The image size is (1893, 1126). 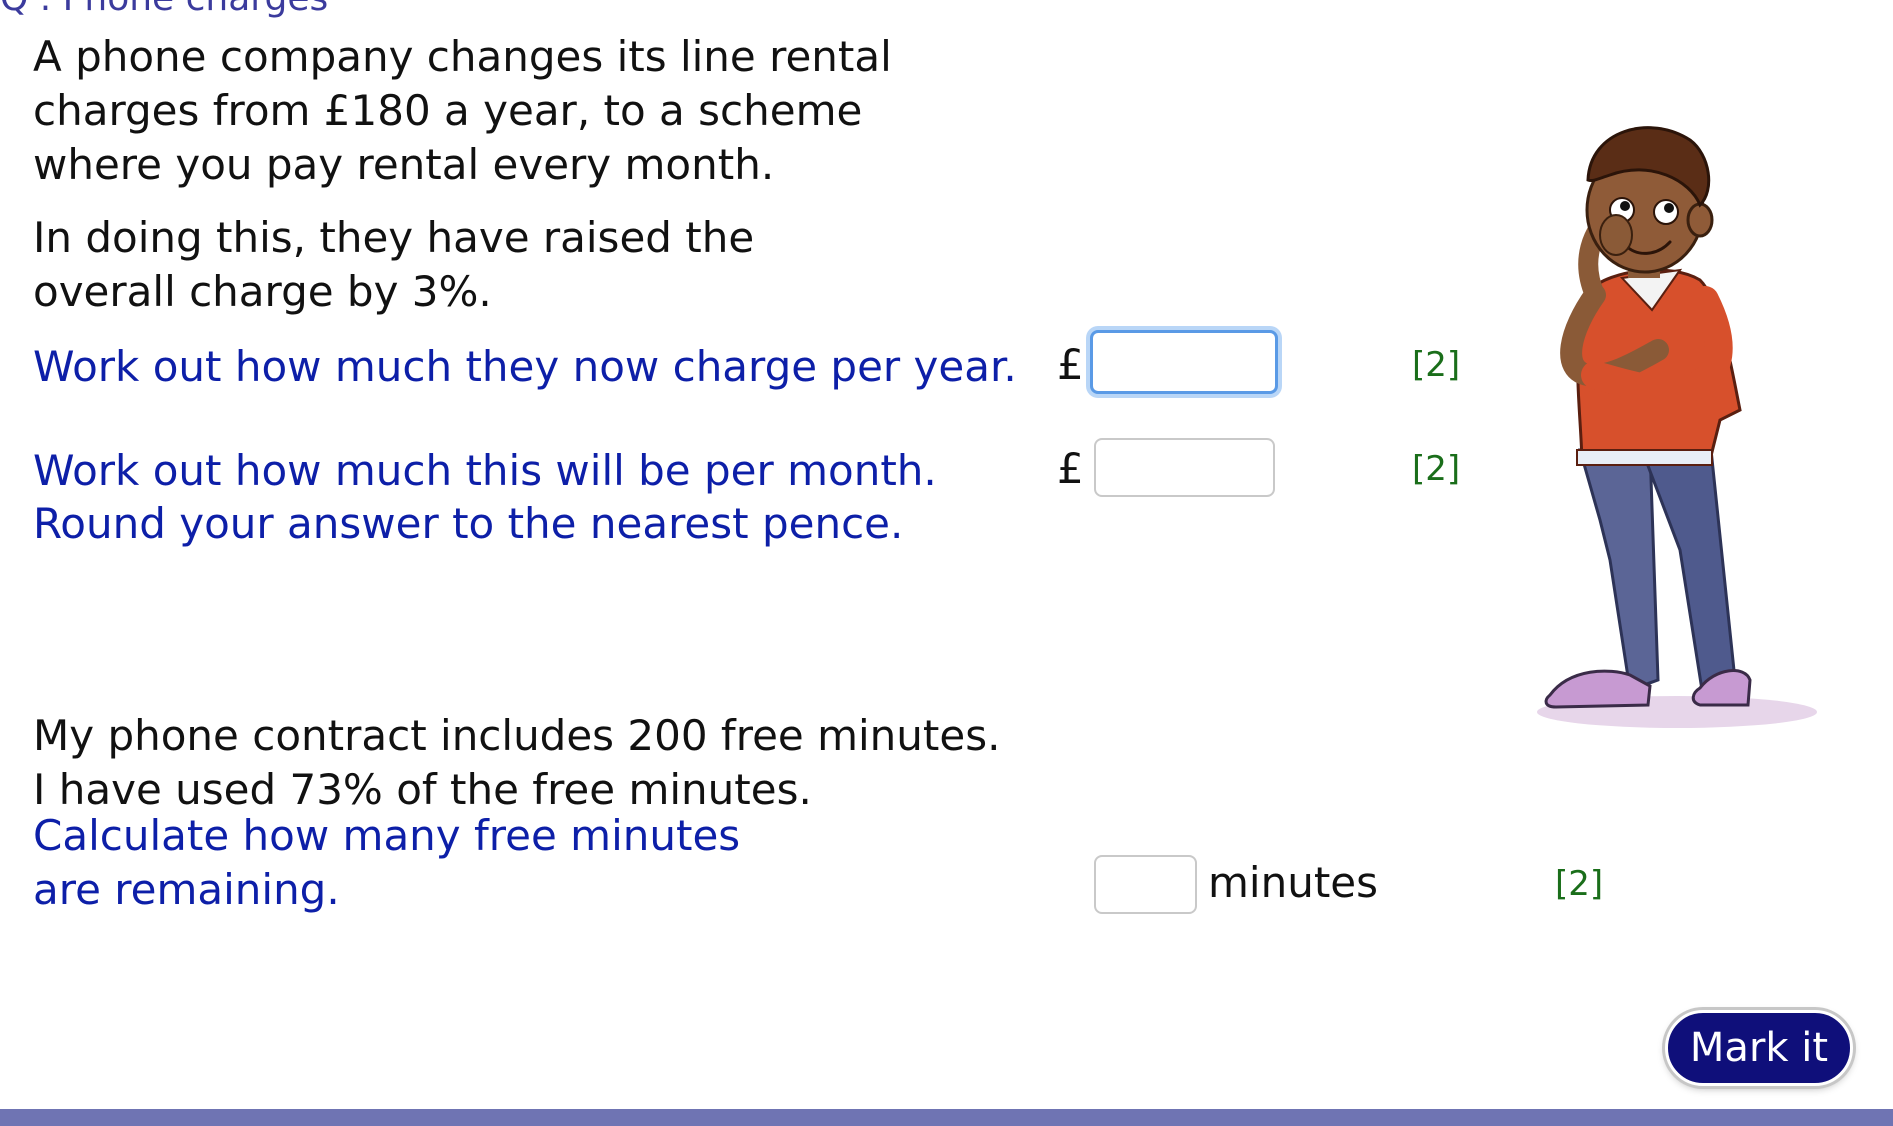 What do you see at coordinates (1579, 884) in the screenshot?
I see `question-3-marks: [2]` at bounding box center [1579, 884].